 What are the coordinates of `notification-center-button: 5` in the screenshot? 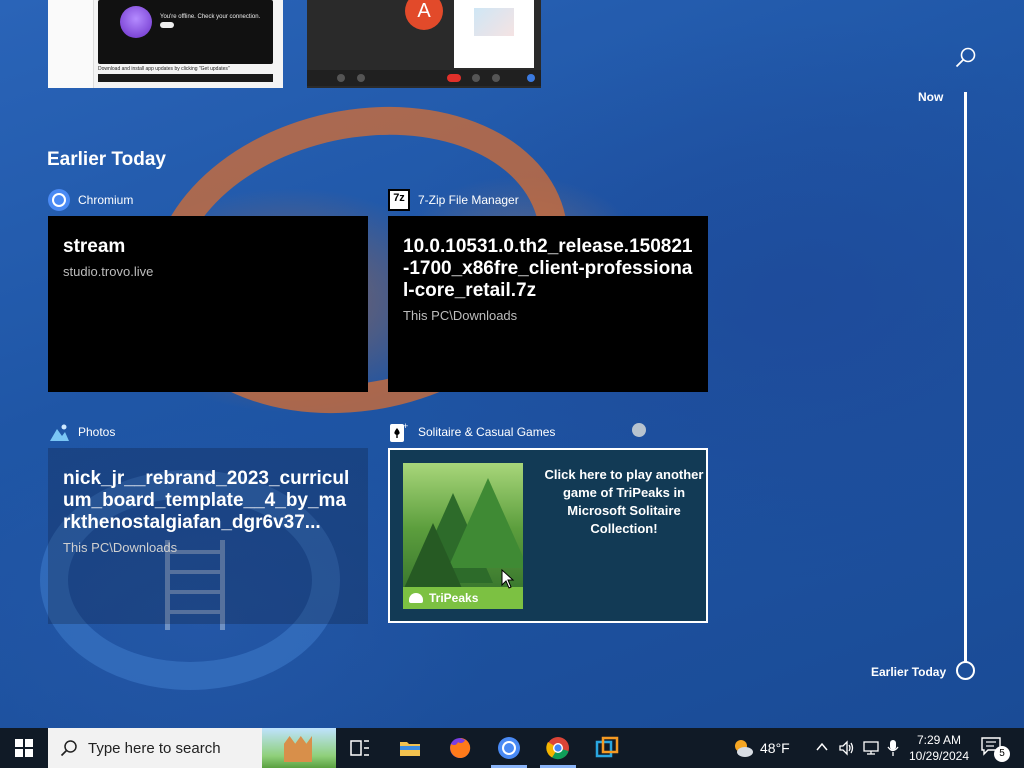 It's located at (995, 749).